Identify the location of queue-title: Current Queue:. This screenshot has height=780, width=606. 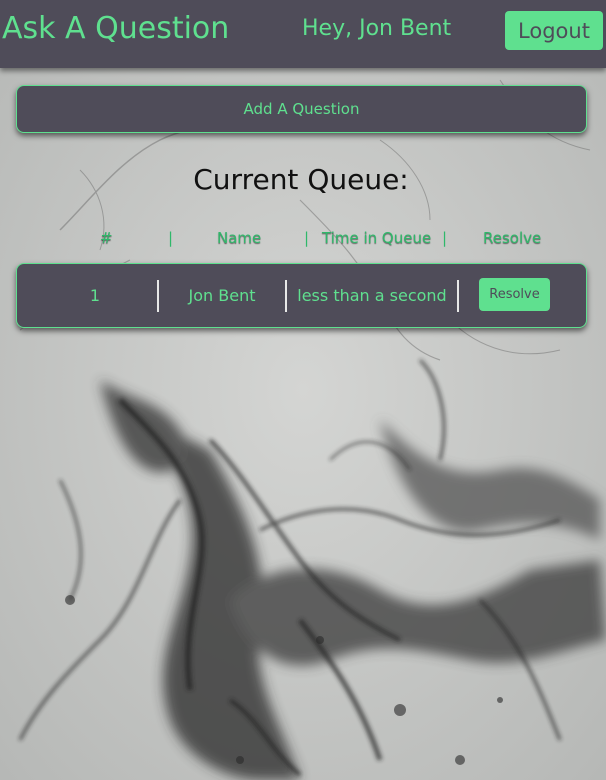
(301, 179).